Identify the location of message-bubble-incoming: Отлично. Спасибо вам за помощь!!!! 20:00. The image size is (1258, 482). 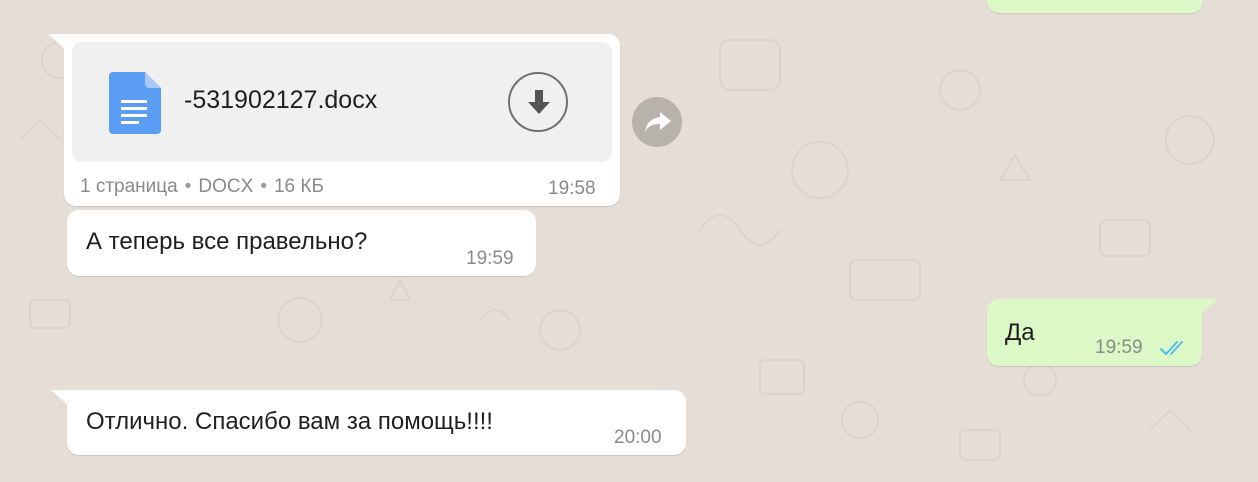
(368, 422).